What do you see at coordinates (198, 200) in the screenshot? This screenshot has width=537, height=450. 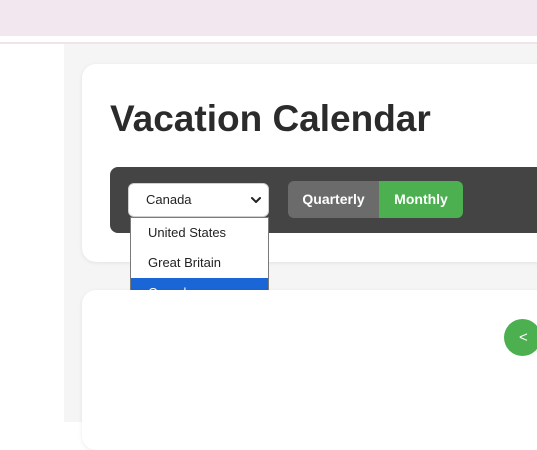 I see `country-select: Canada` at bounding box center [198, 200].